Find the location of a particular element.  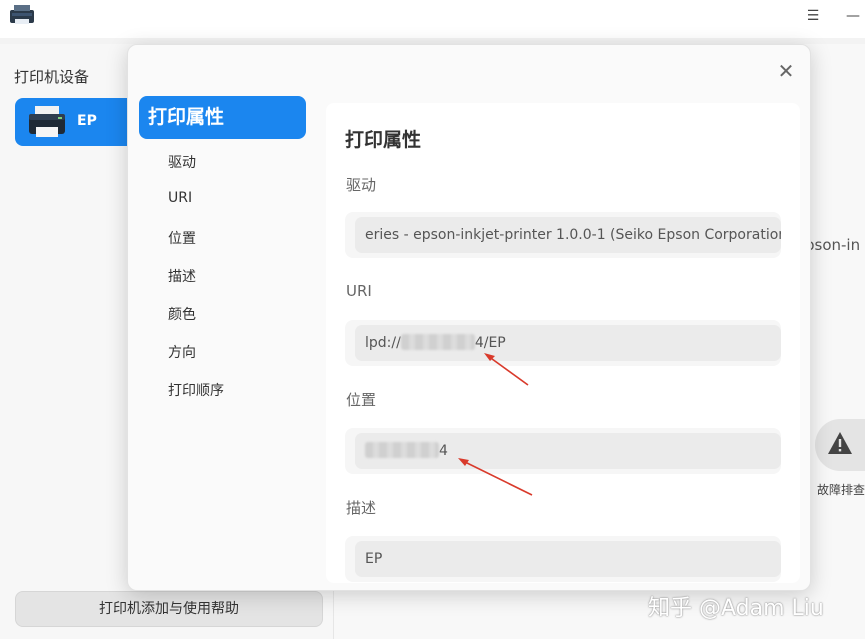

printer-device-label: EP is located at coordinates (87, 121).